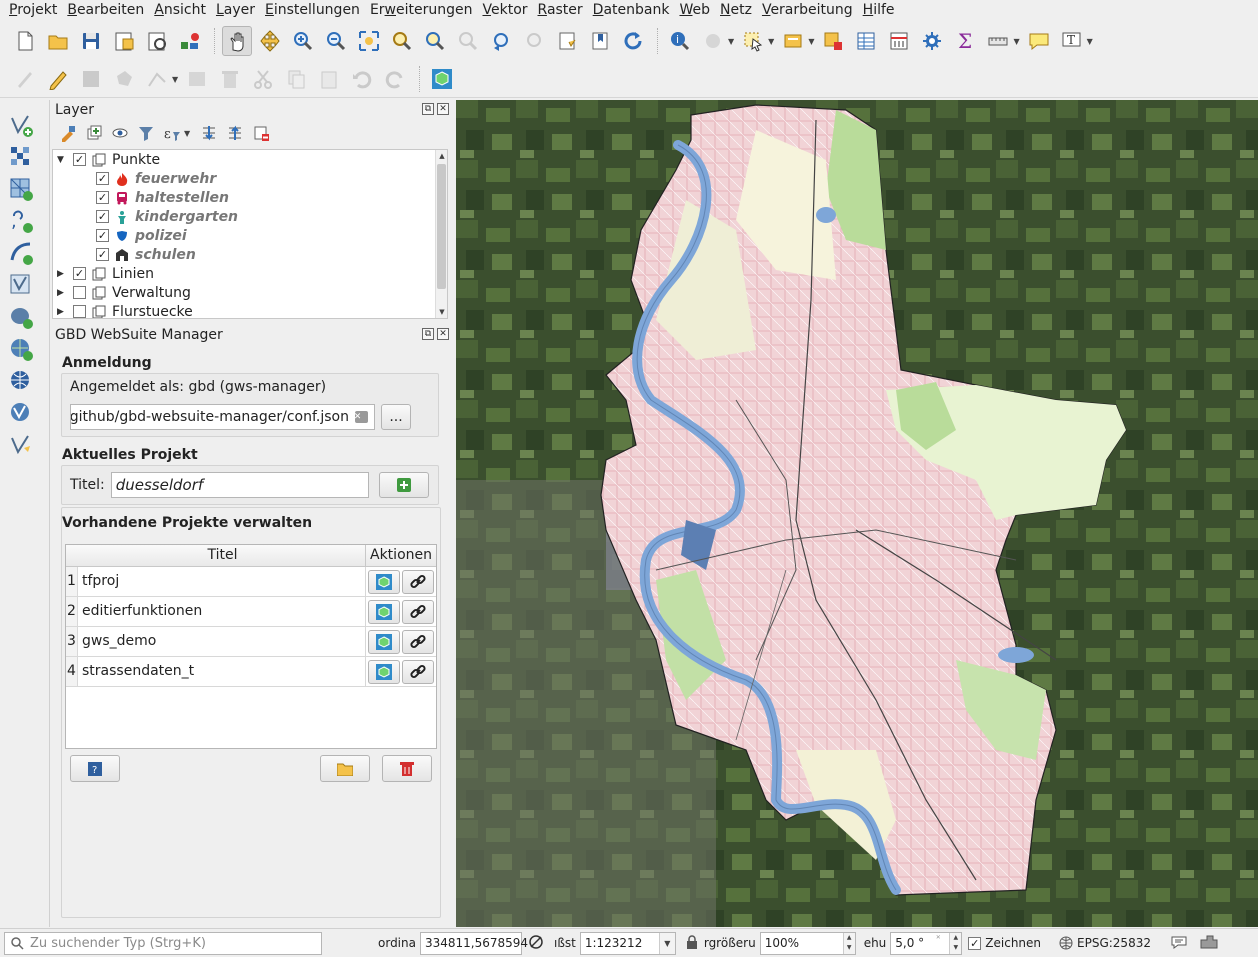 The image size is (1258, 957). I want to click on menu-layer: Layer, so click(235, 10).